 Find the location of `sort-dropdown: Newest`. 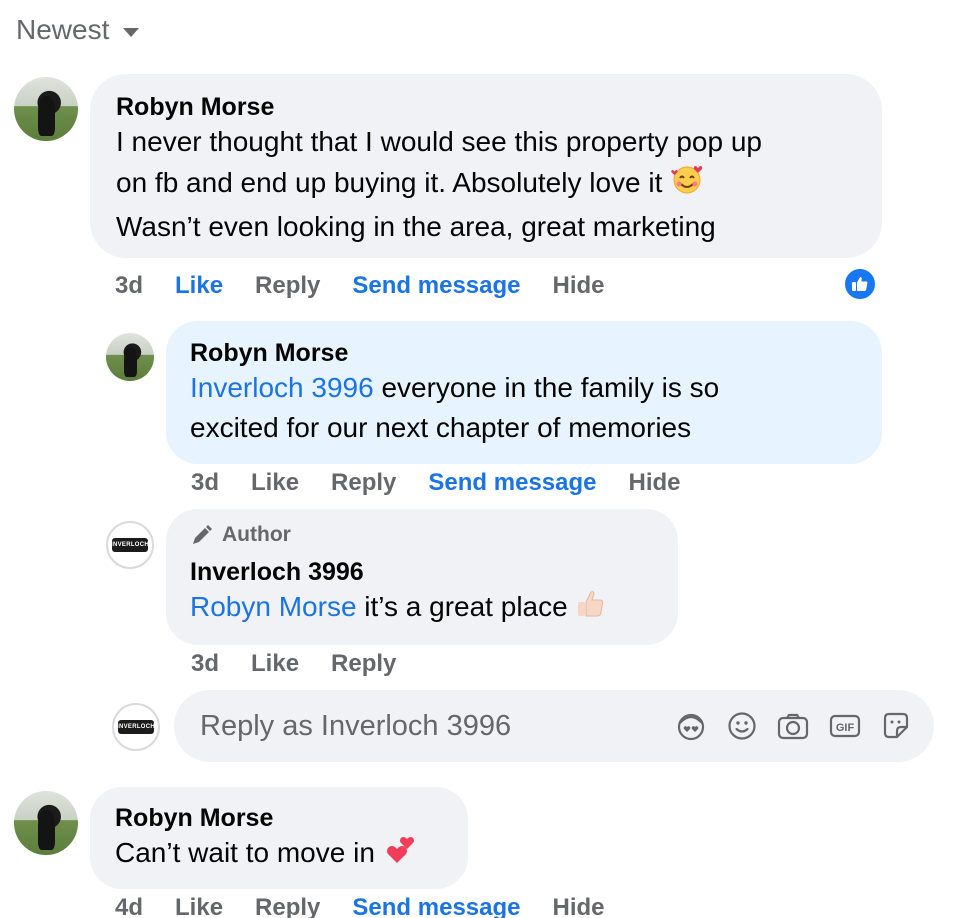

sort-dropdown: Newest is located at coordinates (78, 30).